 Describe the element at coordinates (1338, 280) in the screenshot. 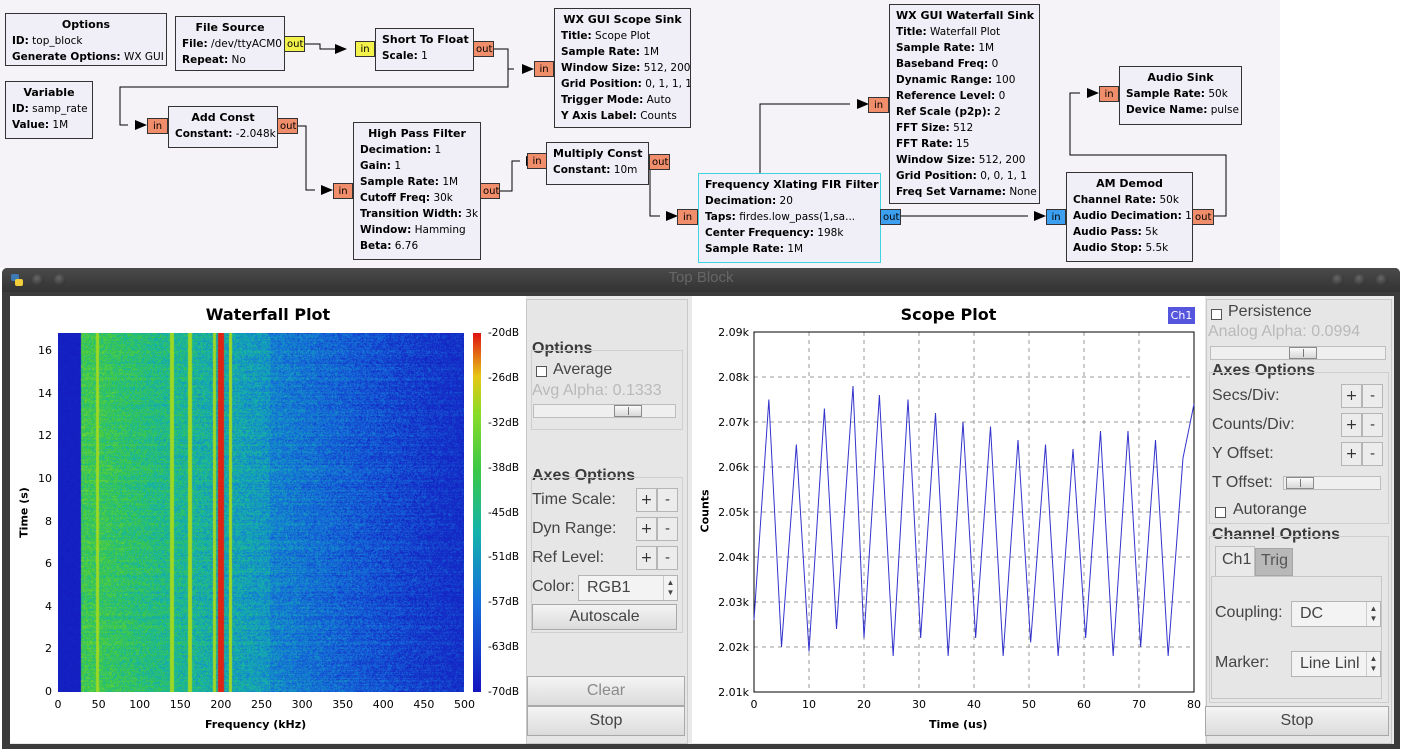

I see `minimize-button` at that location.